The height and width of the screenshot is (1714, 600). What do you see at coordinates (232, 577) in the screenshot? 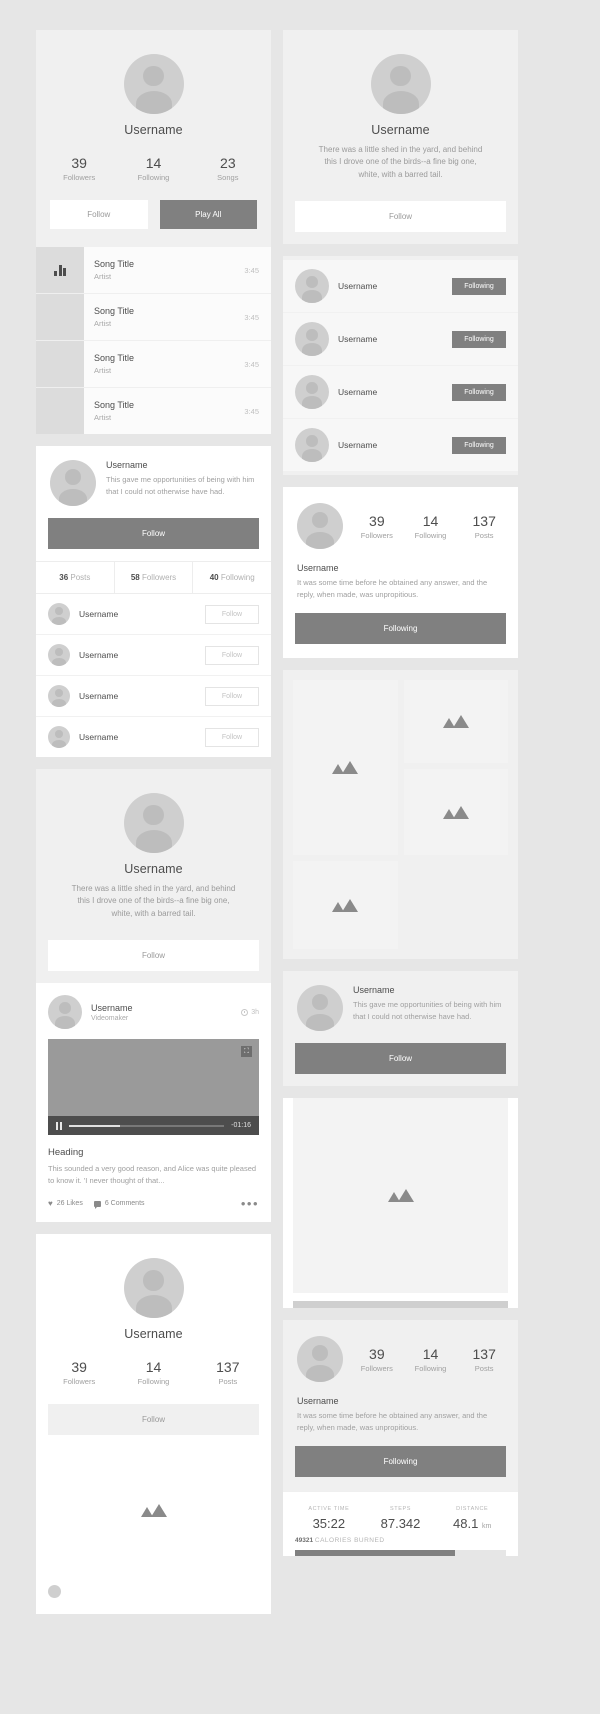
I see `tab-following: 40 Following` at bounding box center [232, 577].